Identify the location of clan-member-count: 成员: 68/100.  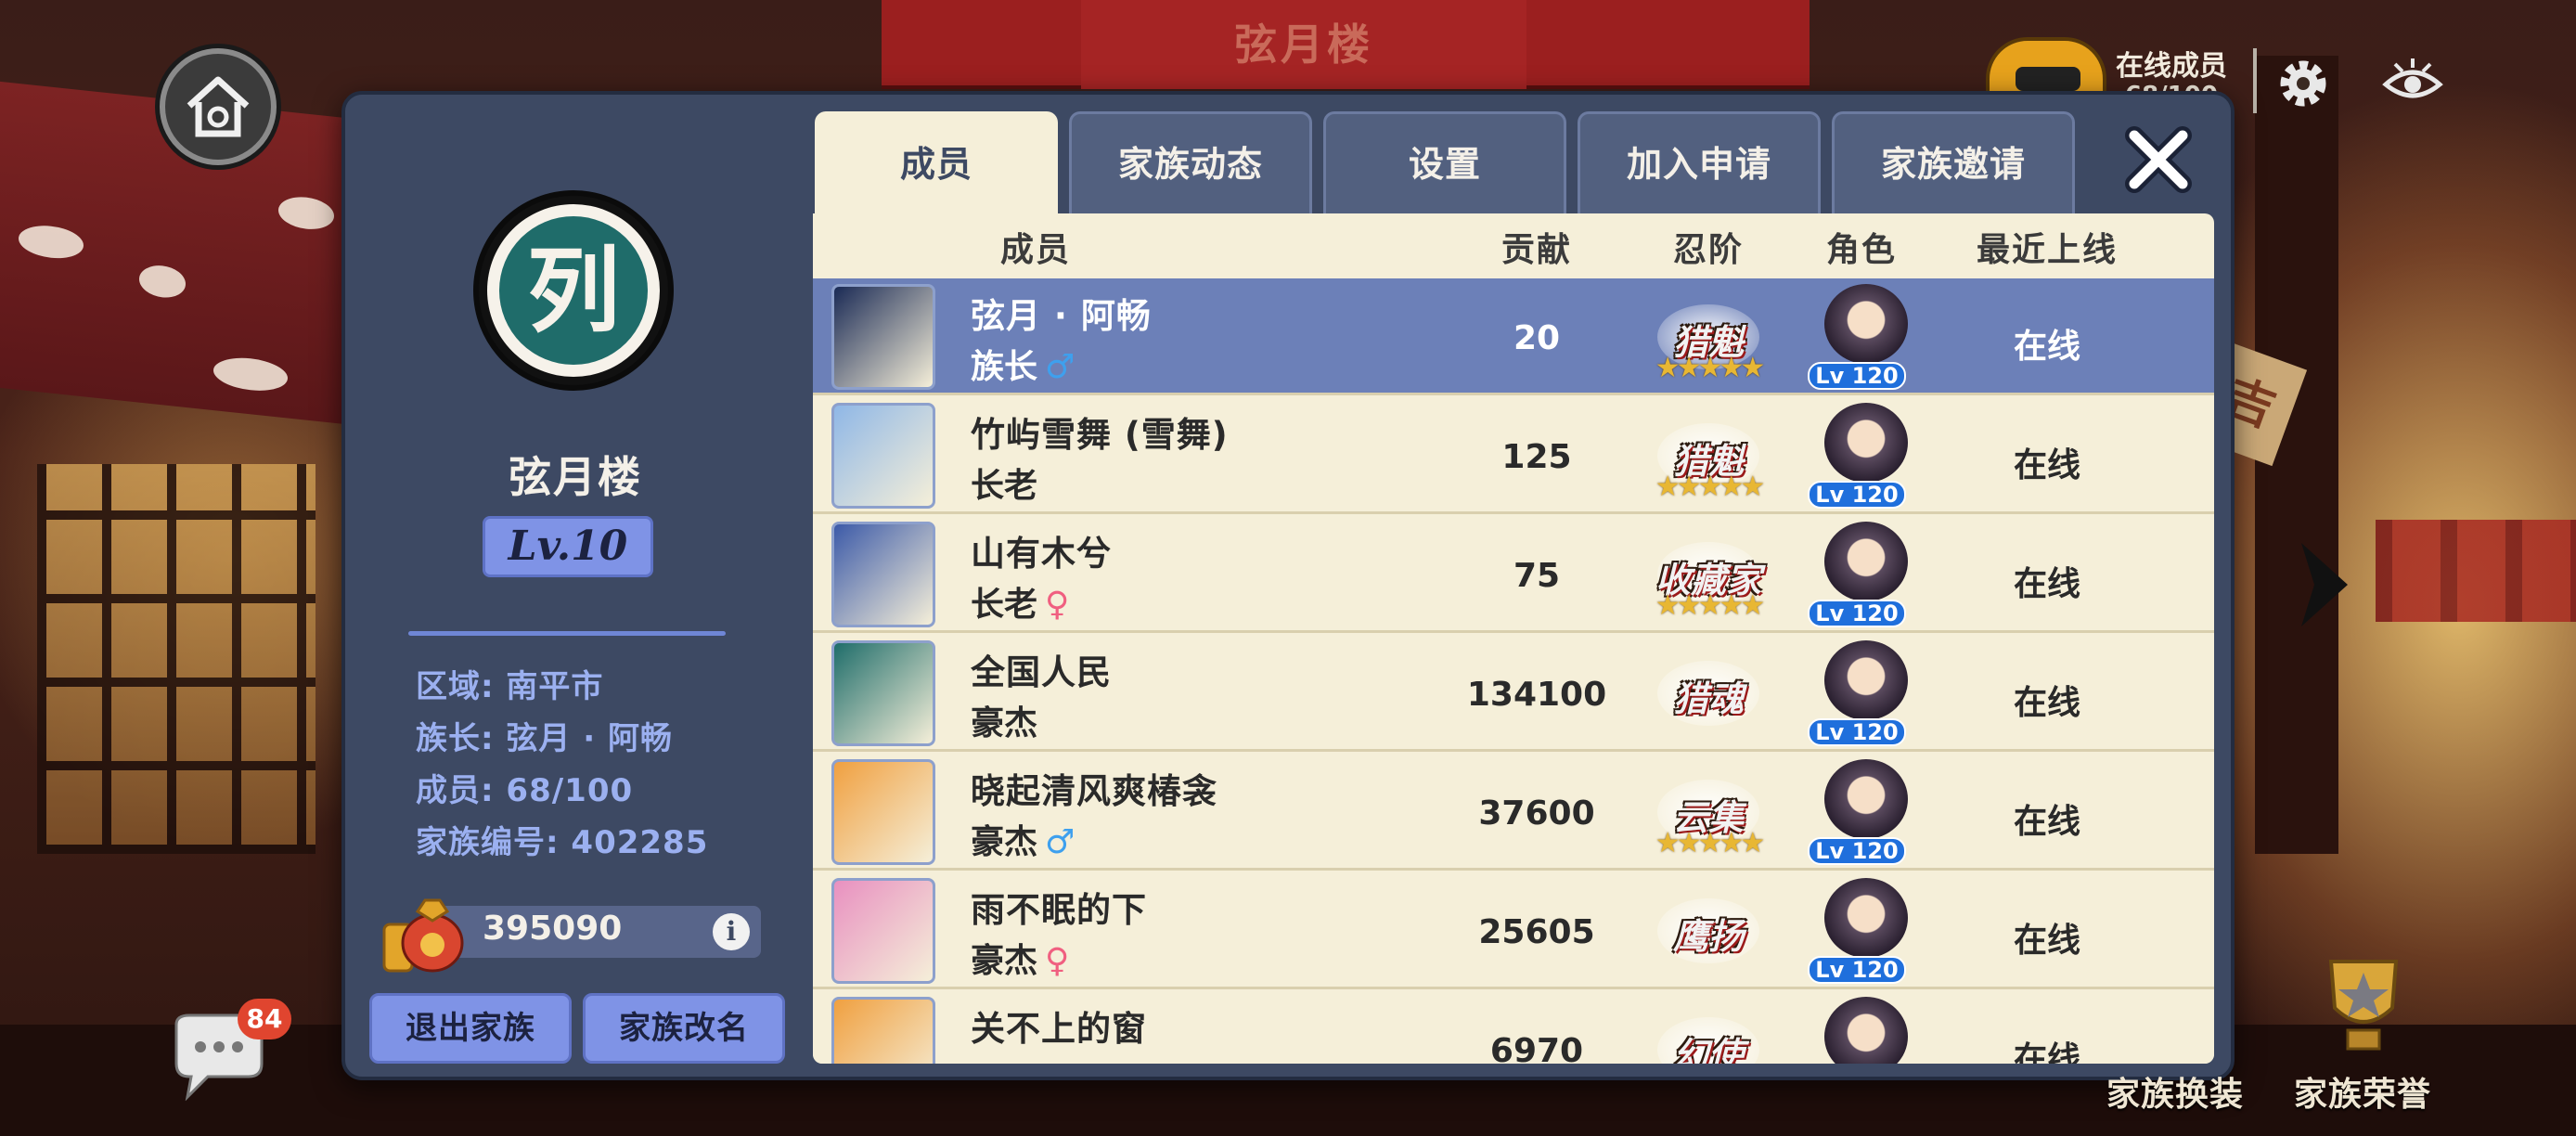
(525, 790).